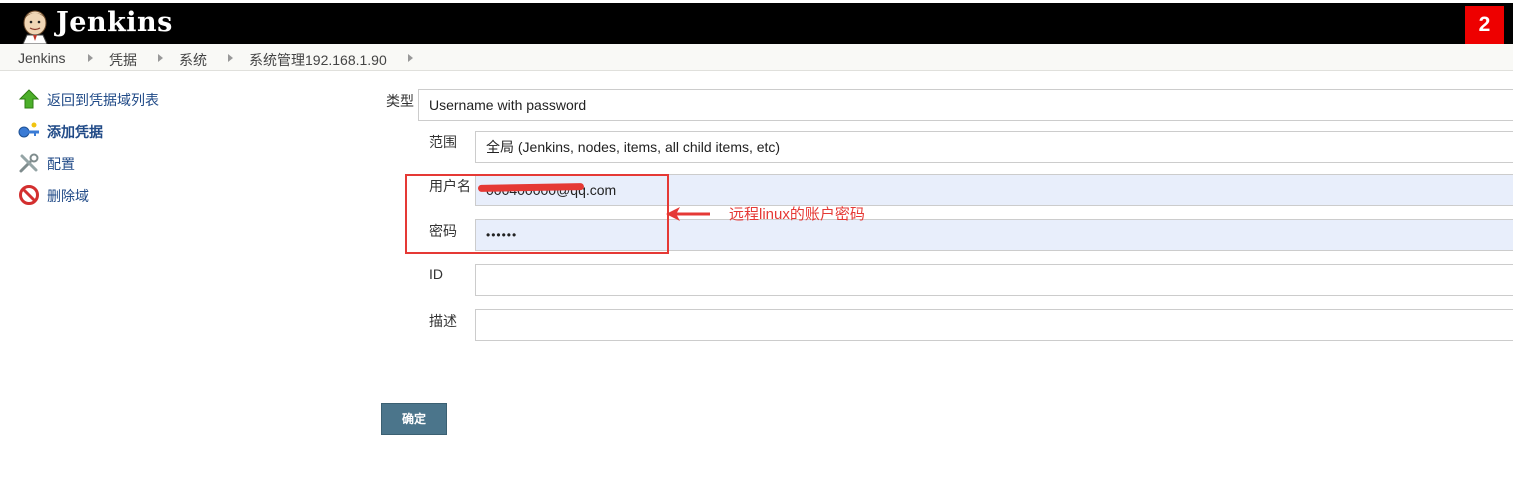 This screenshot has width=1513, height=486. I want to click on kind-label: 类型, so click(400, 101).